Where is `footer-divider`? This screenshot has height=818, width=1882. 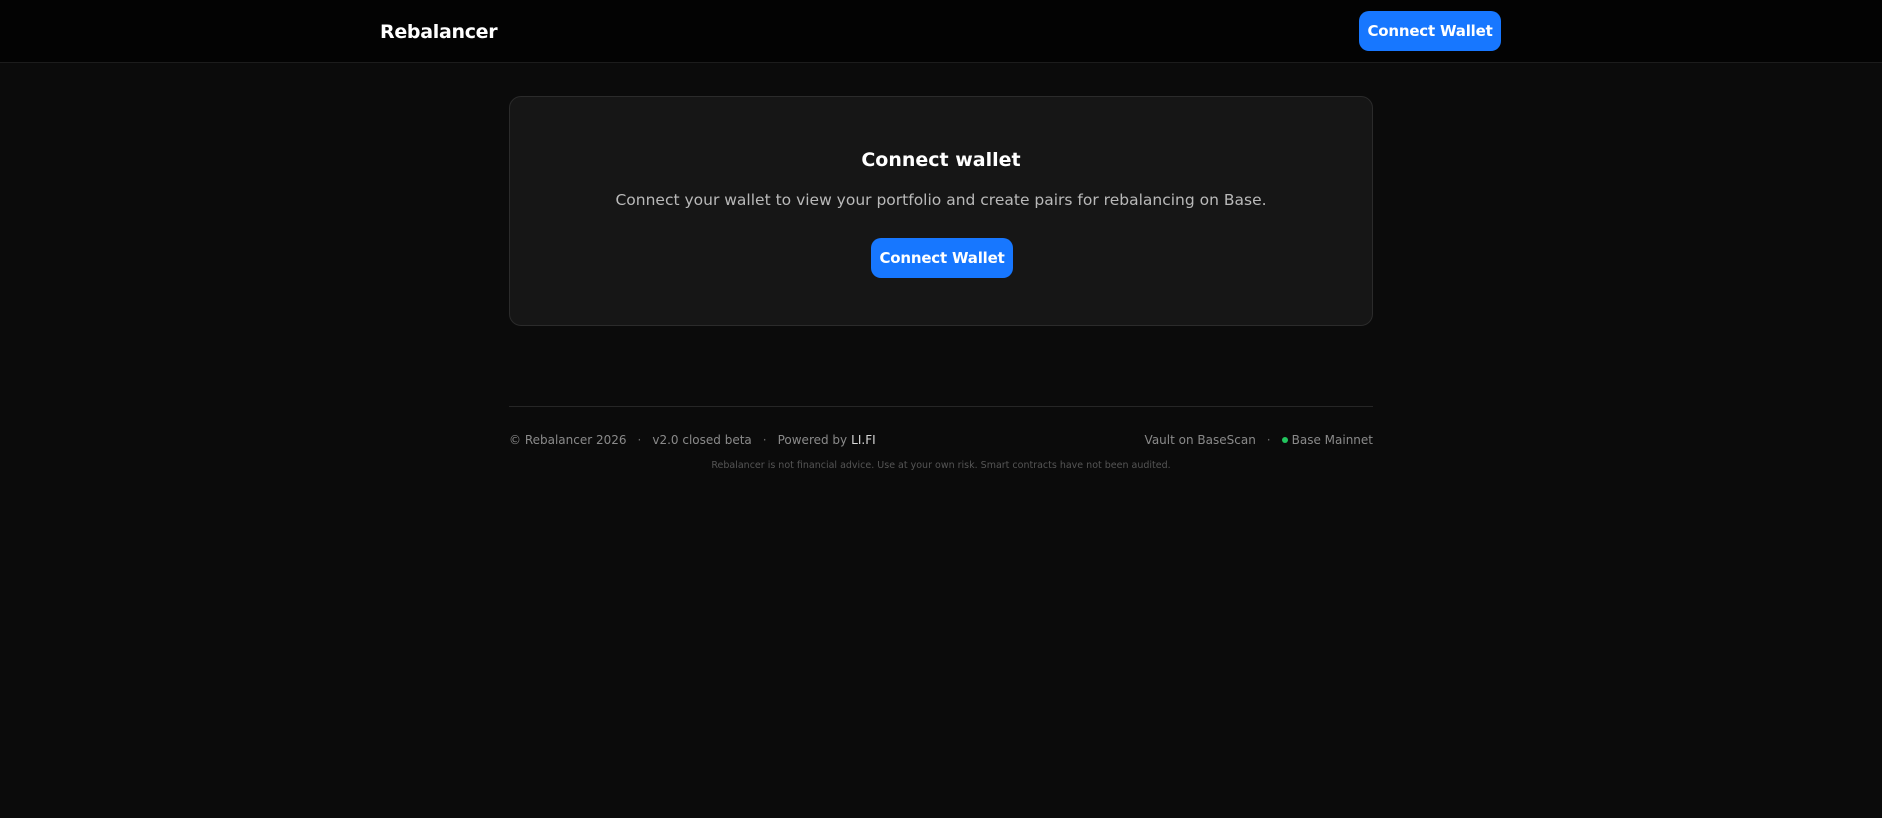
footer-divider is located at coordinates (941, 406).